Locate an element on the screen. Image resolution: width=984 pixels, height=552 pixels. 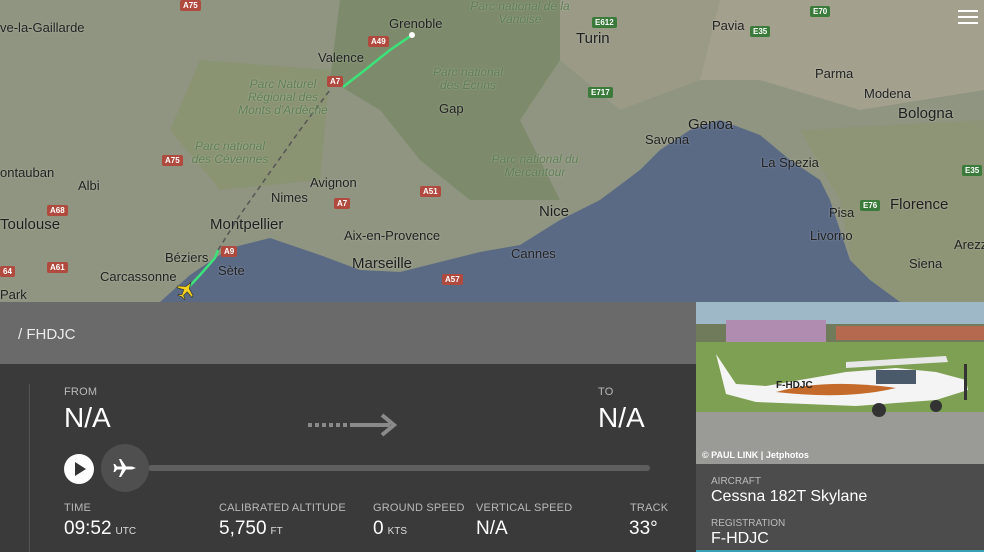
city-valence: Valence is located at coordinates (341, 57).